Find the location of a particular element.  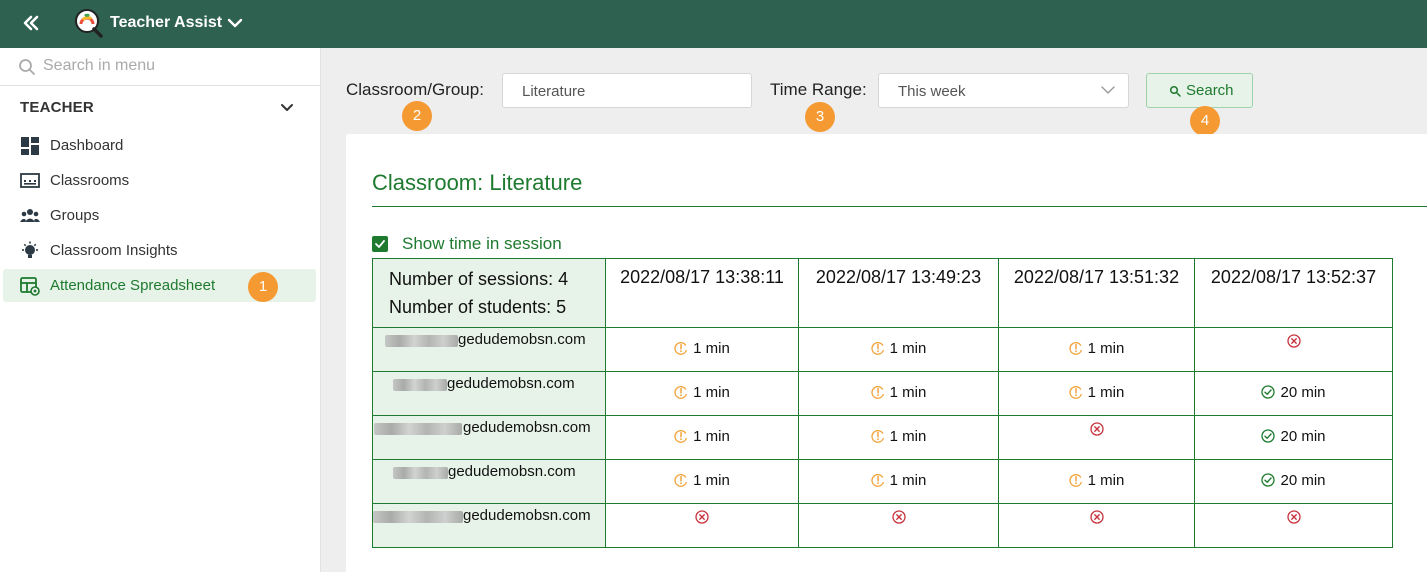

menu-search-input: Search in menu is located at coordinates (99, 66).